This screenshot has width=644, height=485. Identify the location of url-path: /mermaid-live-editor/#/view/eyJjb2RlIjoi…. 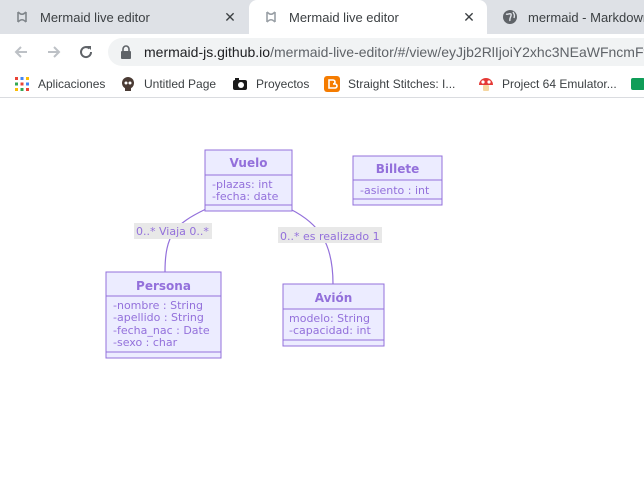
(457, 52).